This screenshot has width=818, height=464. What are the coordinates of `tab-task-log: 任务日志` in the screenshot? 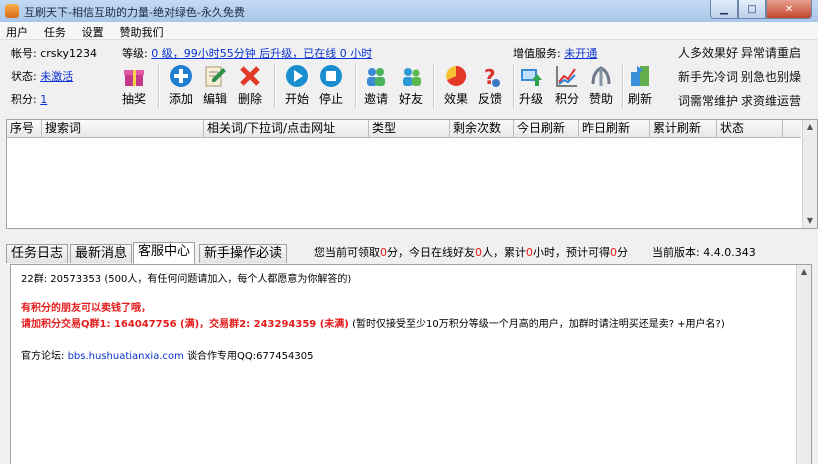 It's located at (37, 253).